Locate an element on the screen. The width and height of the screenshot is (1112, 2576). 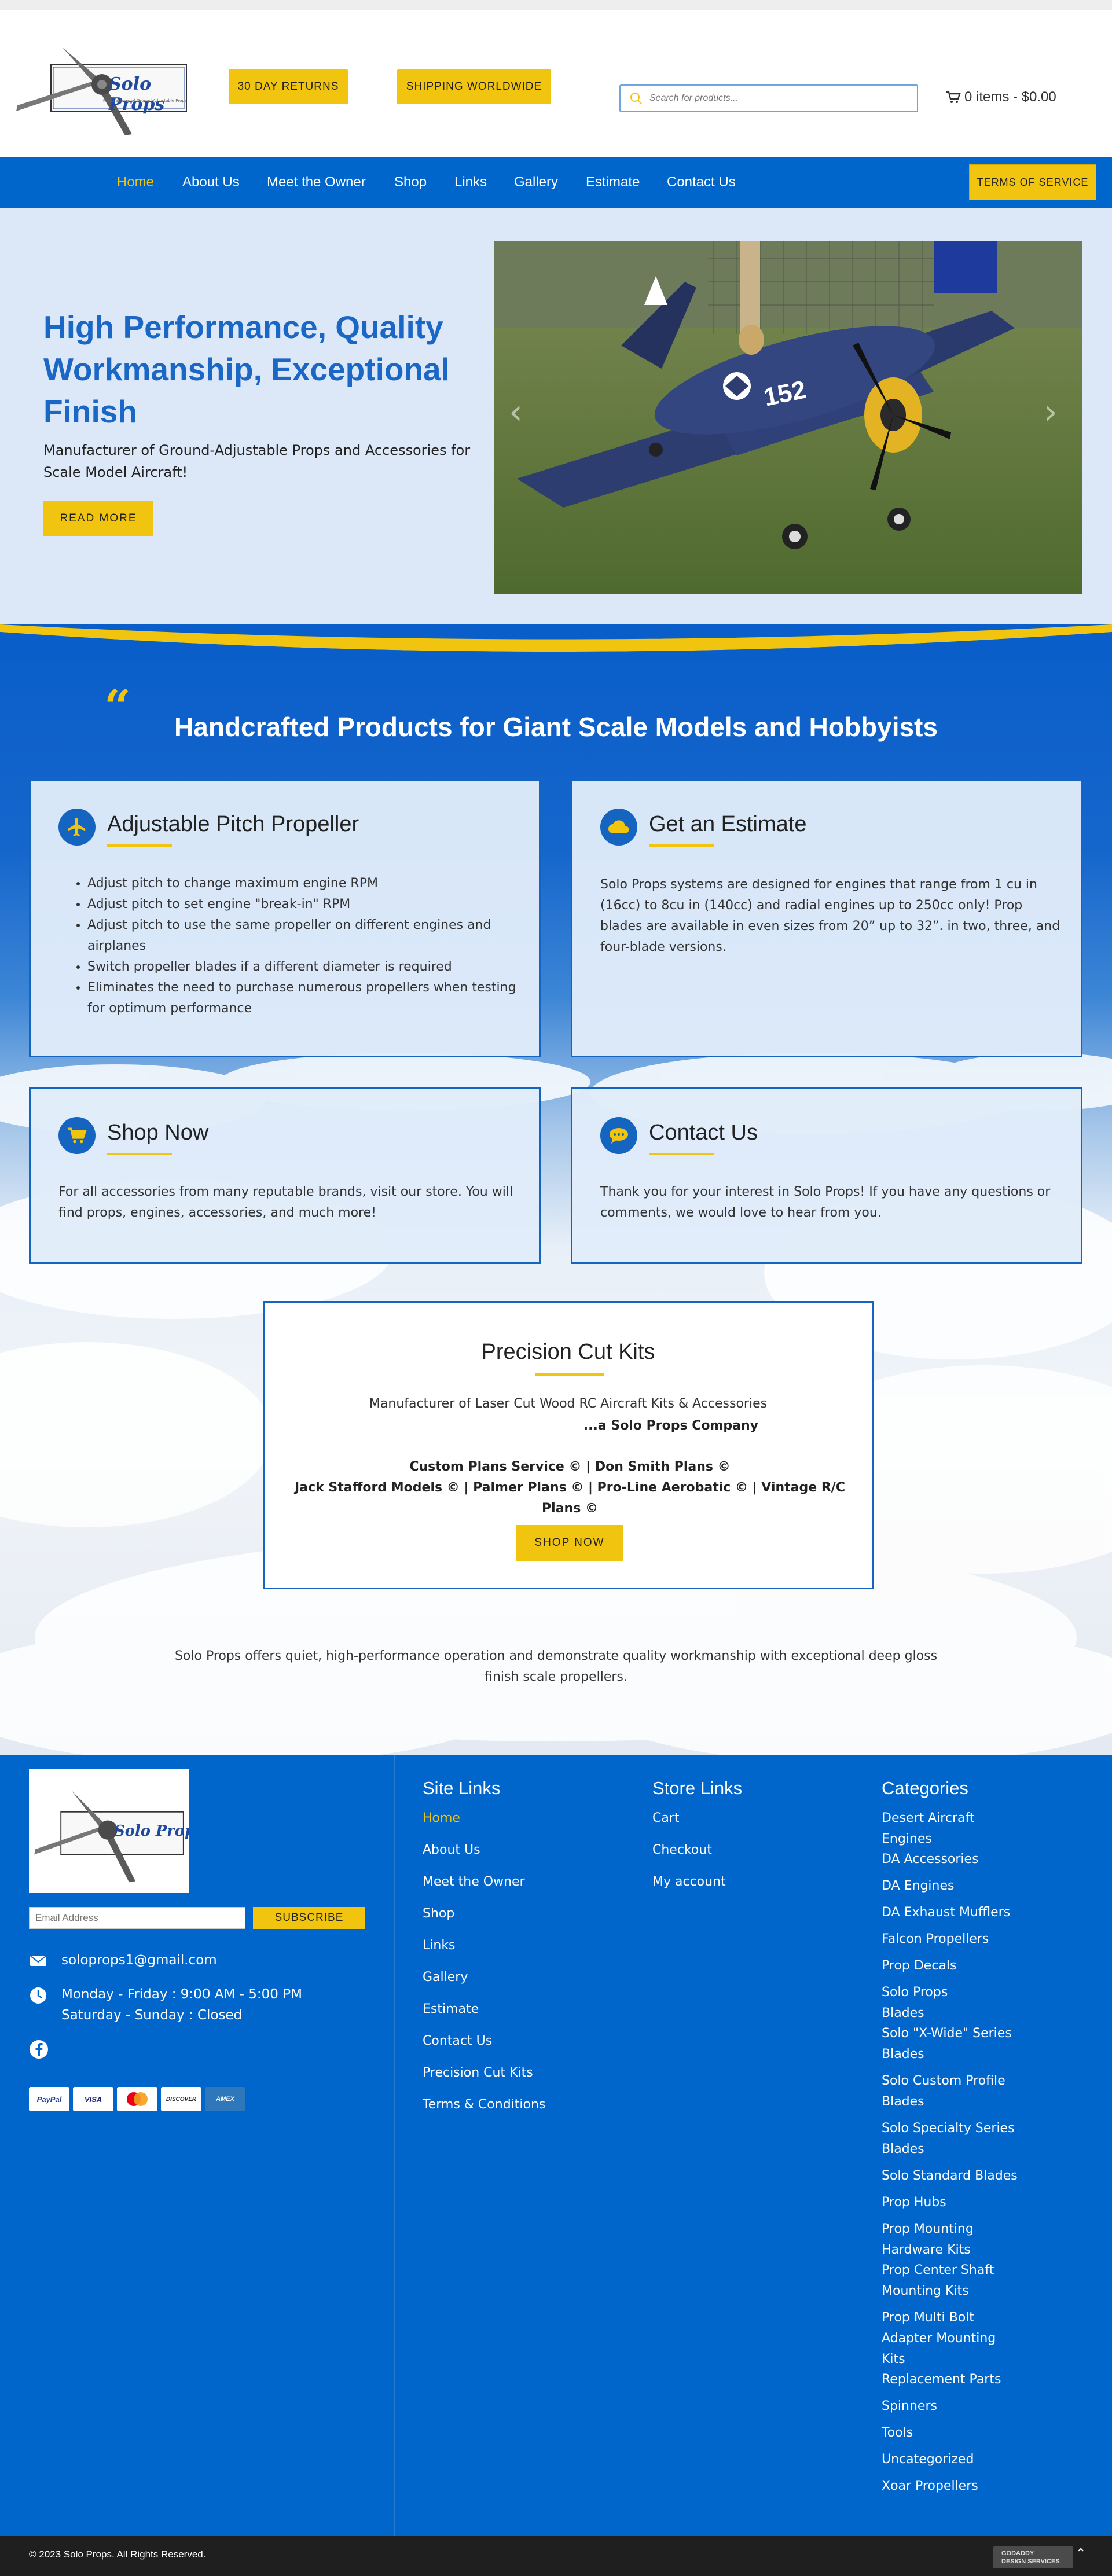
category-link: Prop Center Shaft Mounting Kits is located at coordinates (945, 2281).